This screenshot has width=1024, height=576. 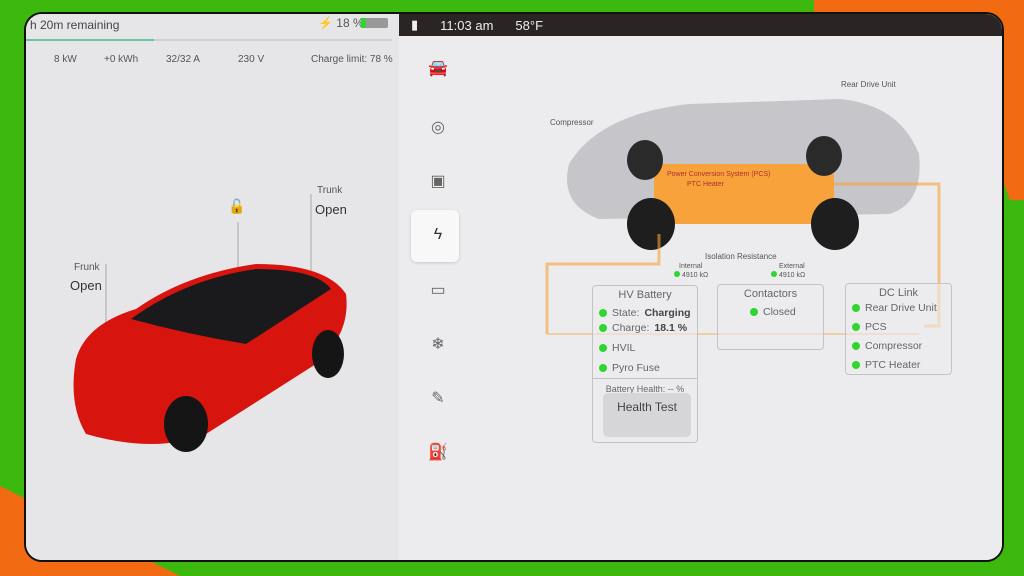 What do you see at coordinates (65, 59) in the screenshot?
I see `power-stat: 8 kW` at bounding box center [65, 59].